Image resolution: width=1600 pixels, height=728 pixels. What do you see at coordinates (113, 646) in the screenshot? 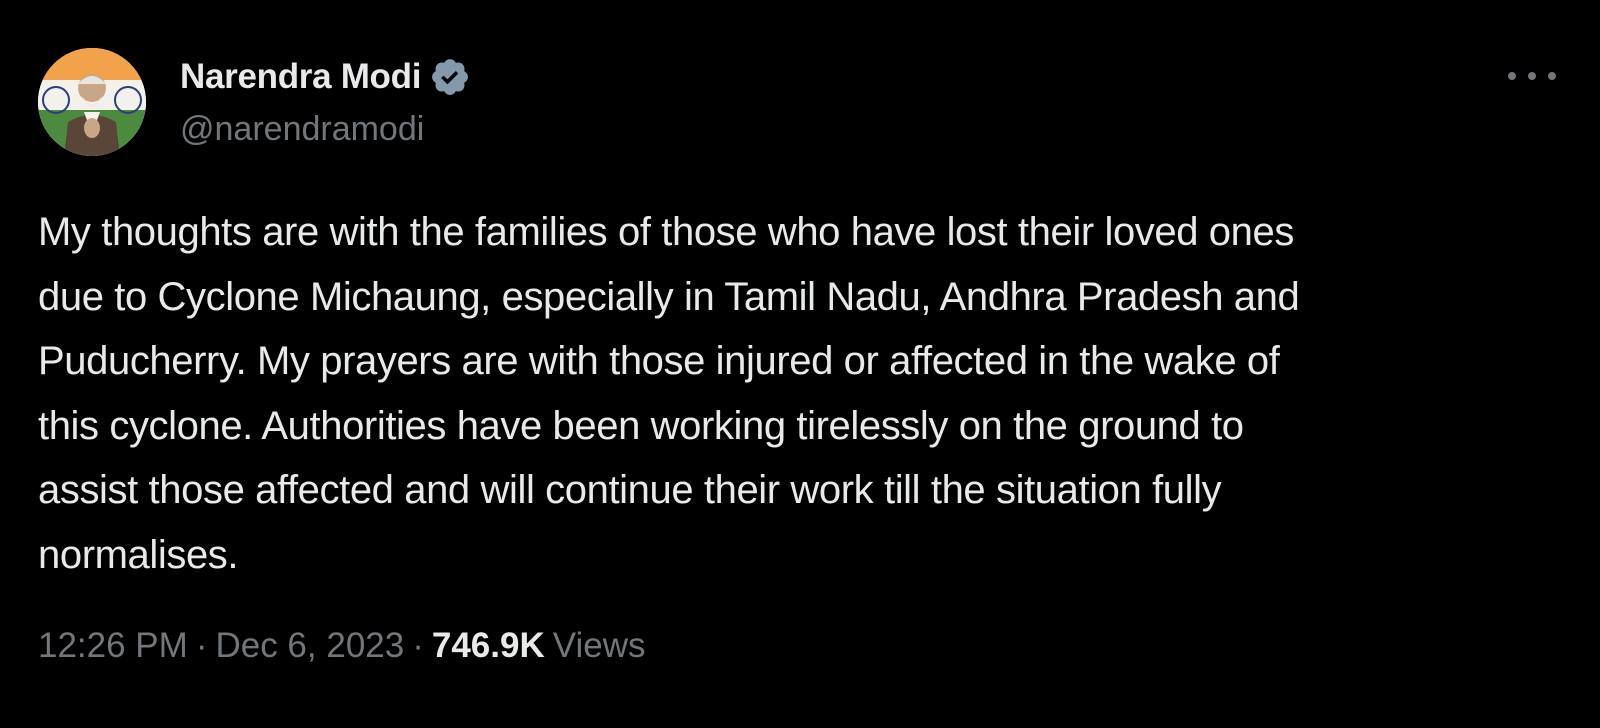
I see `tweet-time: 12:26 PM` at bounding box center [113, 646].